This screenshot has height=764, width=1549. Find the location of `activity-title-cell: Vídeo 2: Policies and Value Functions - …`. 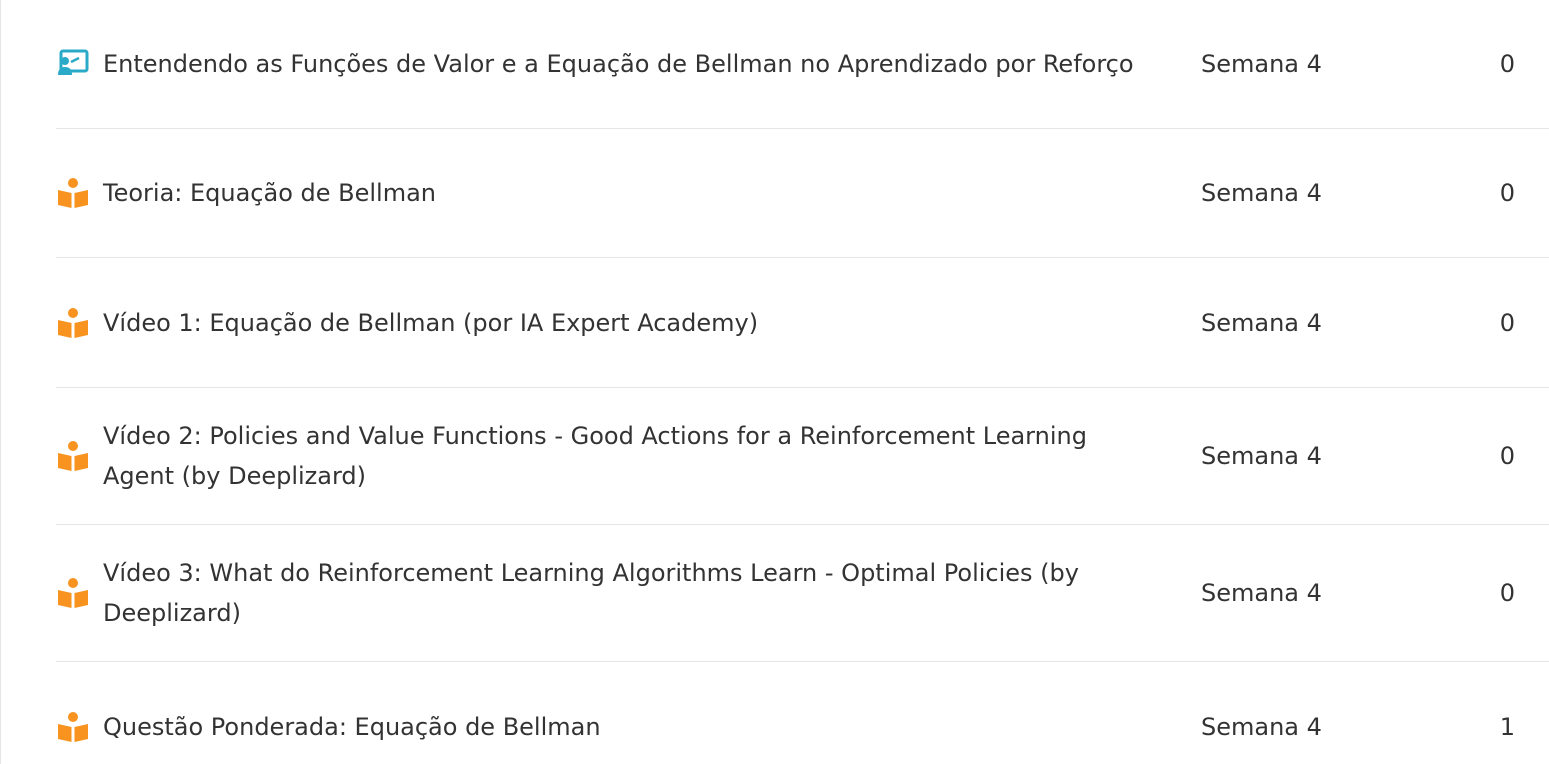

activity-title-cell: Vídeo 2: Policies and Value Functions - … is located at coordinates (603, 456).